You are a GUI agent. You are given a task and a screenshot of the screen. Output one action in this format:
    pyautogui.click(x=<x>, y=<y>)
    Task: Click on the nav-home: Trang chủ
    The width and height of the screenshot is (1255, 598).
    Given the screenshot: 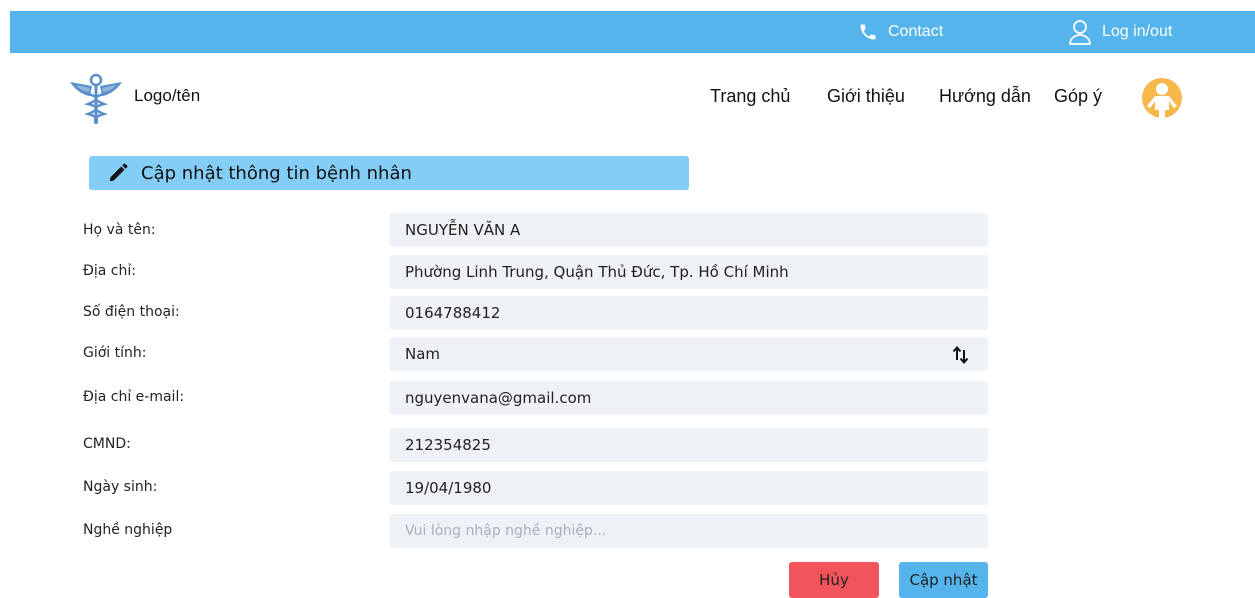 What is the action you would take?
    pyautogui.click(x=750, y=96)
    